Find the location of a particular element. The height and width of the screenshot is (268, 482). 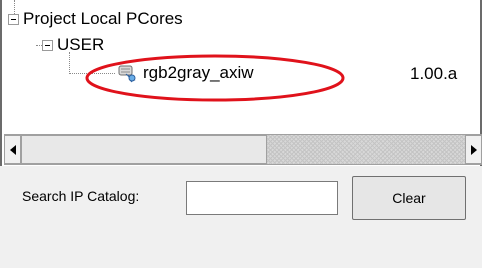

ip-core-name: rgb2gray_axiw is located at coordinates (198, 72).